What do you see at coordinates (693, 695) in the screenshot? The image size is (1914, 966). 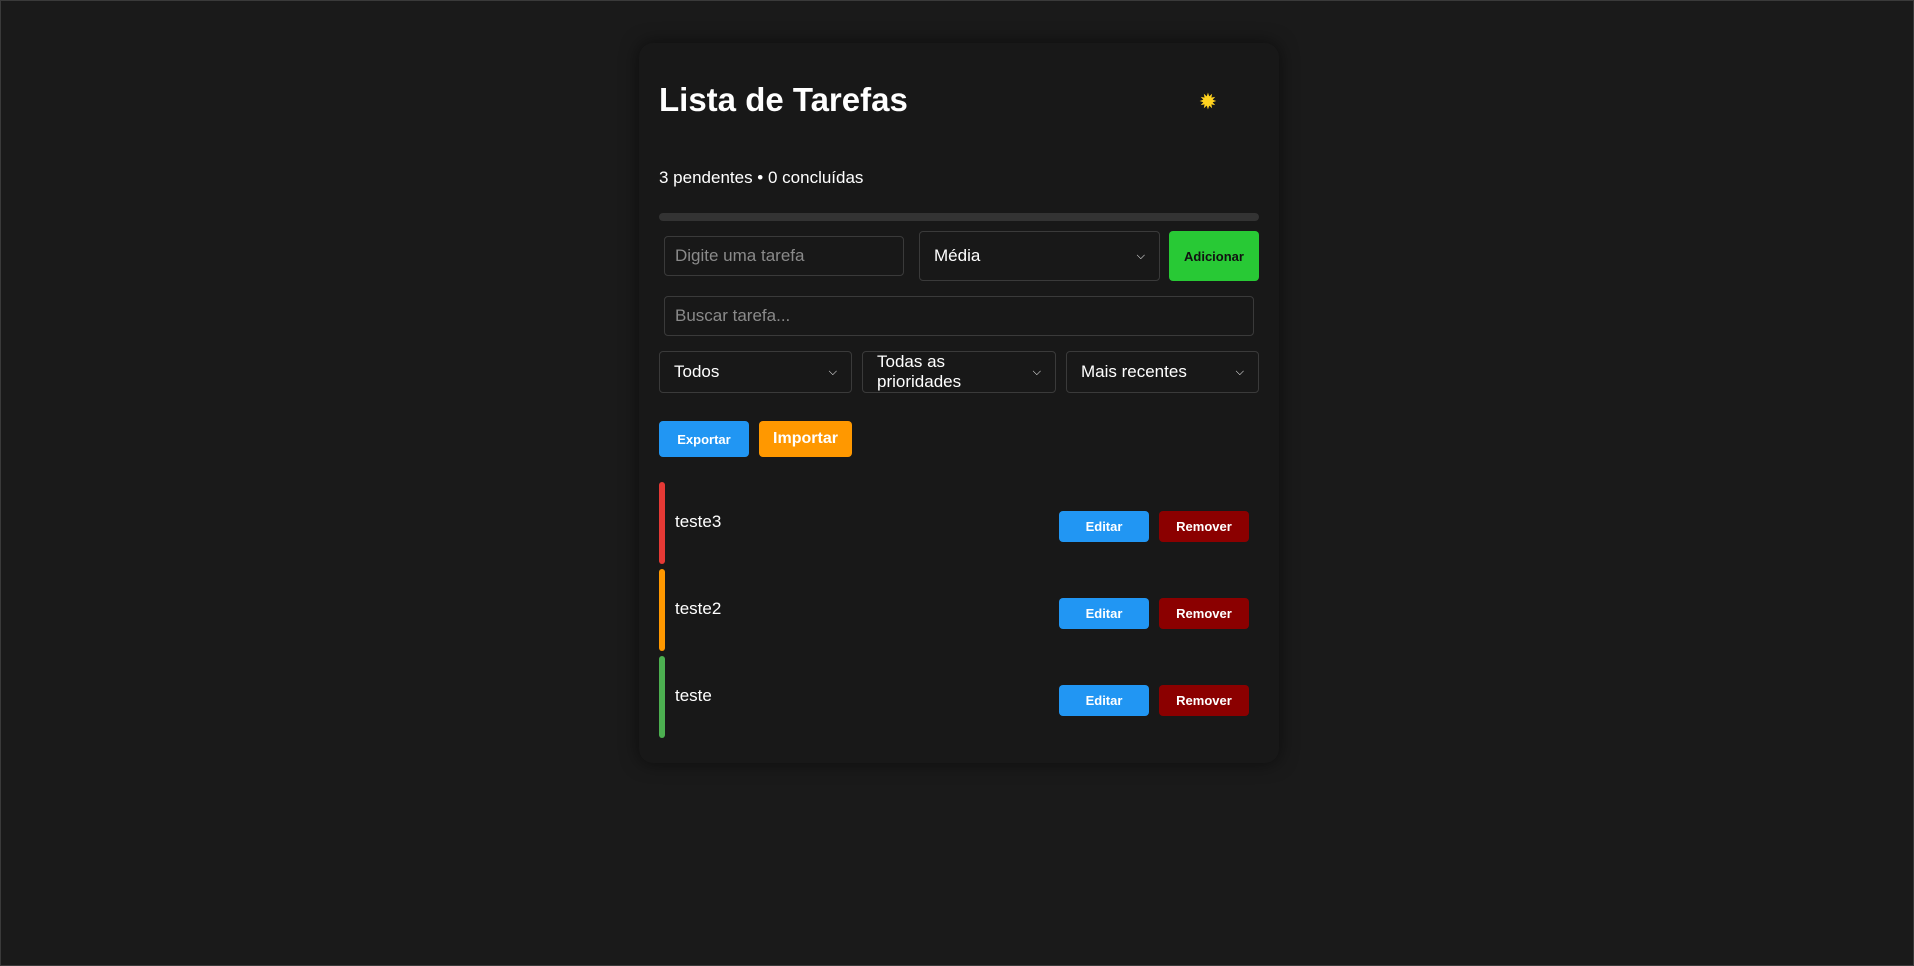 I see `task-text: teste` at bounding box center [693, 695].